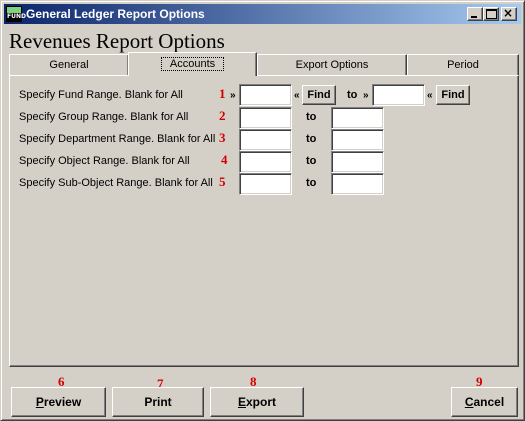  I want to click on export-button: Export, so click(257, 402).